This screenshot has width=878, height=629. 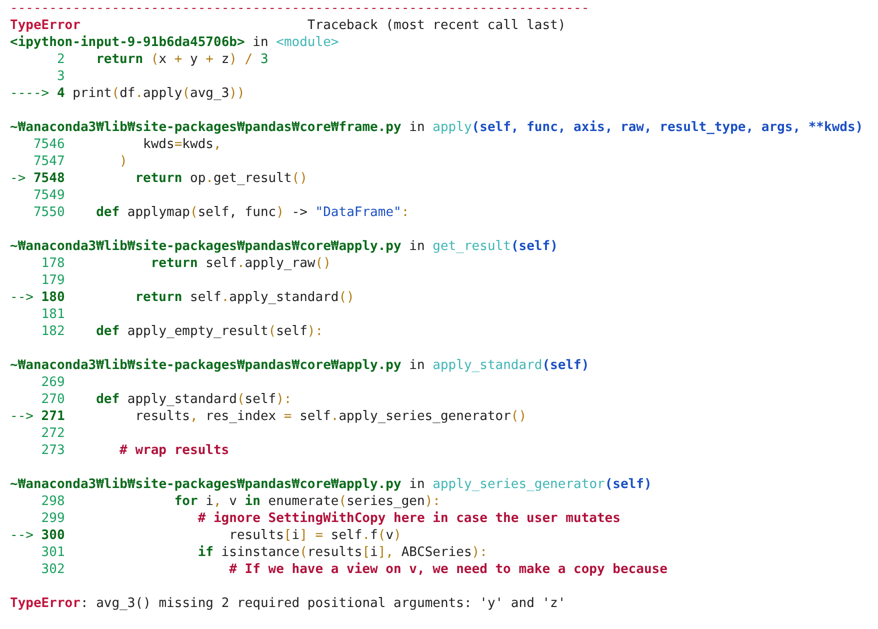 I want to click on arrow-marker: ---->, so click(x=30, y=93).